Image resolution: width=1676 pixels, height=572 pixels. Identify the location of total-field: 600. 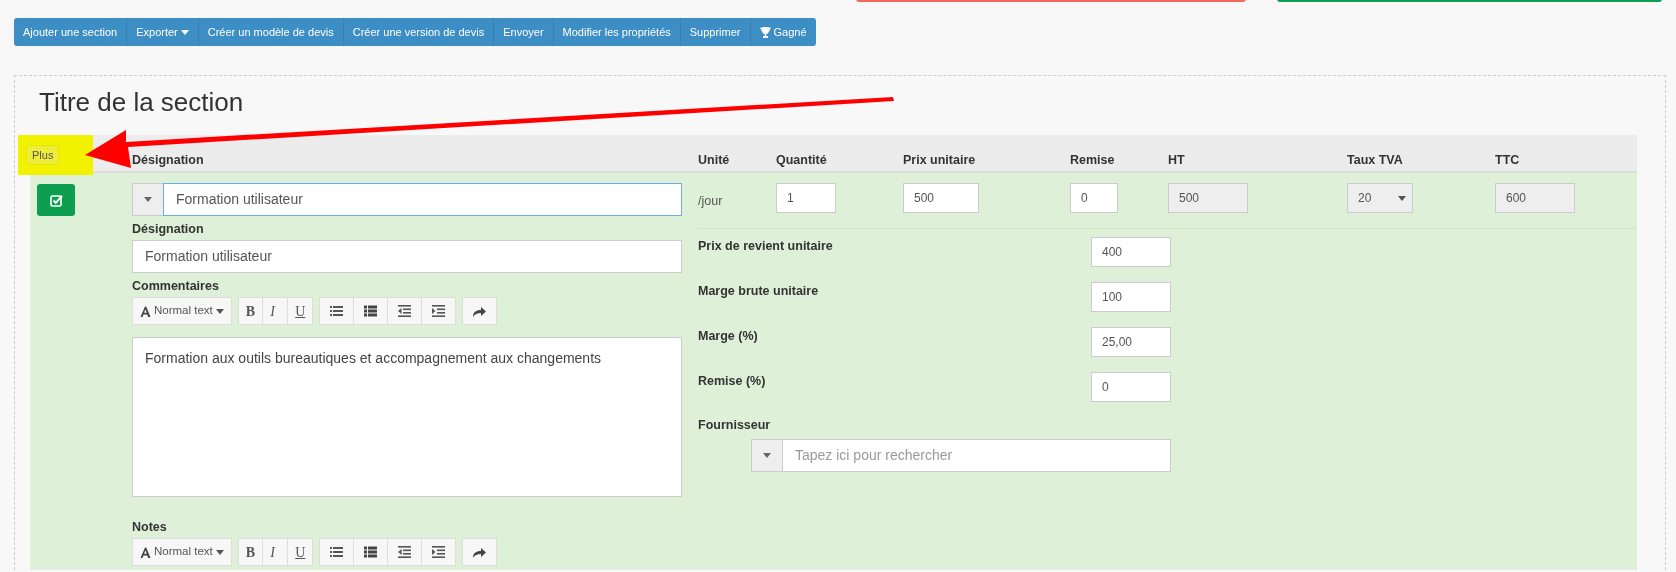
(1535, 198).